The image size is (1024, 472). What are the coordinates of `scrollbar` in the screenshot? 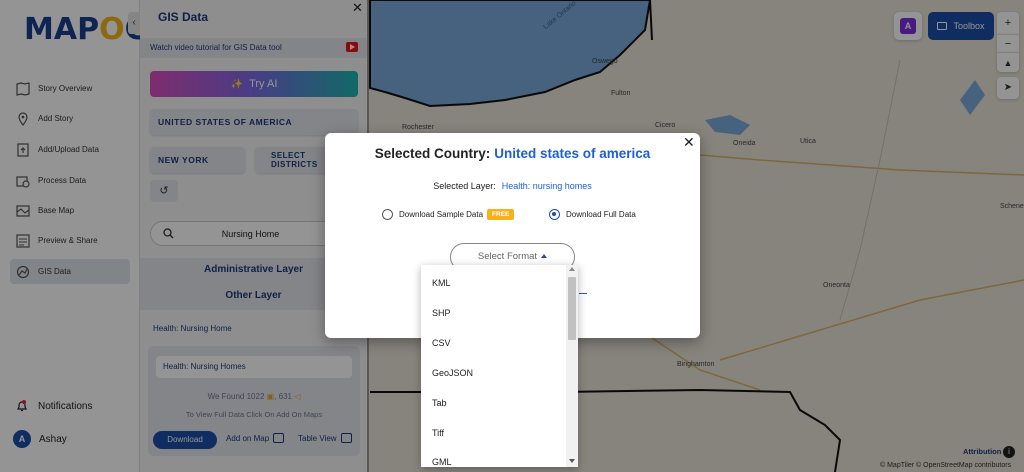 It's located at (572, 366).